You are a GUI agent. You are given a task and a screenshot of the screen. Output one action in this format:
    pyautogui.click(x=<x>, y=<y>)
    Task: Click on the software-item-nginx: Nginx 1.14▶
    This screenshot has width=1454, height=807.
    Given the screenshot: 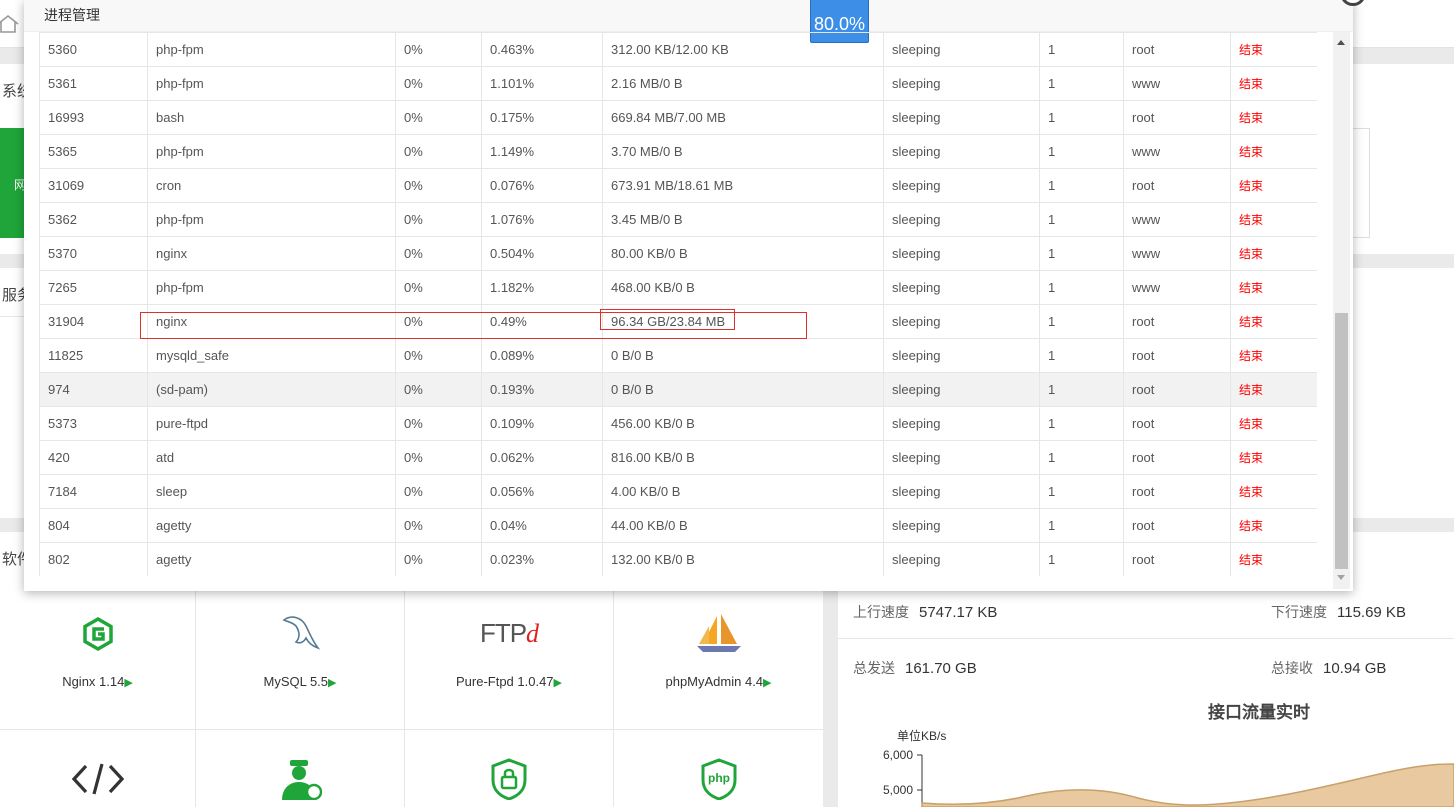 What is the action you would take?
    pyautogui.click(x=98, y=660)
    